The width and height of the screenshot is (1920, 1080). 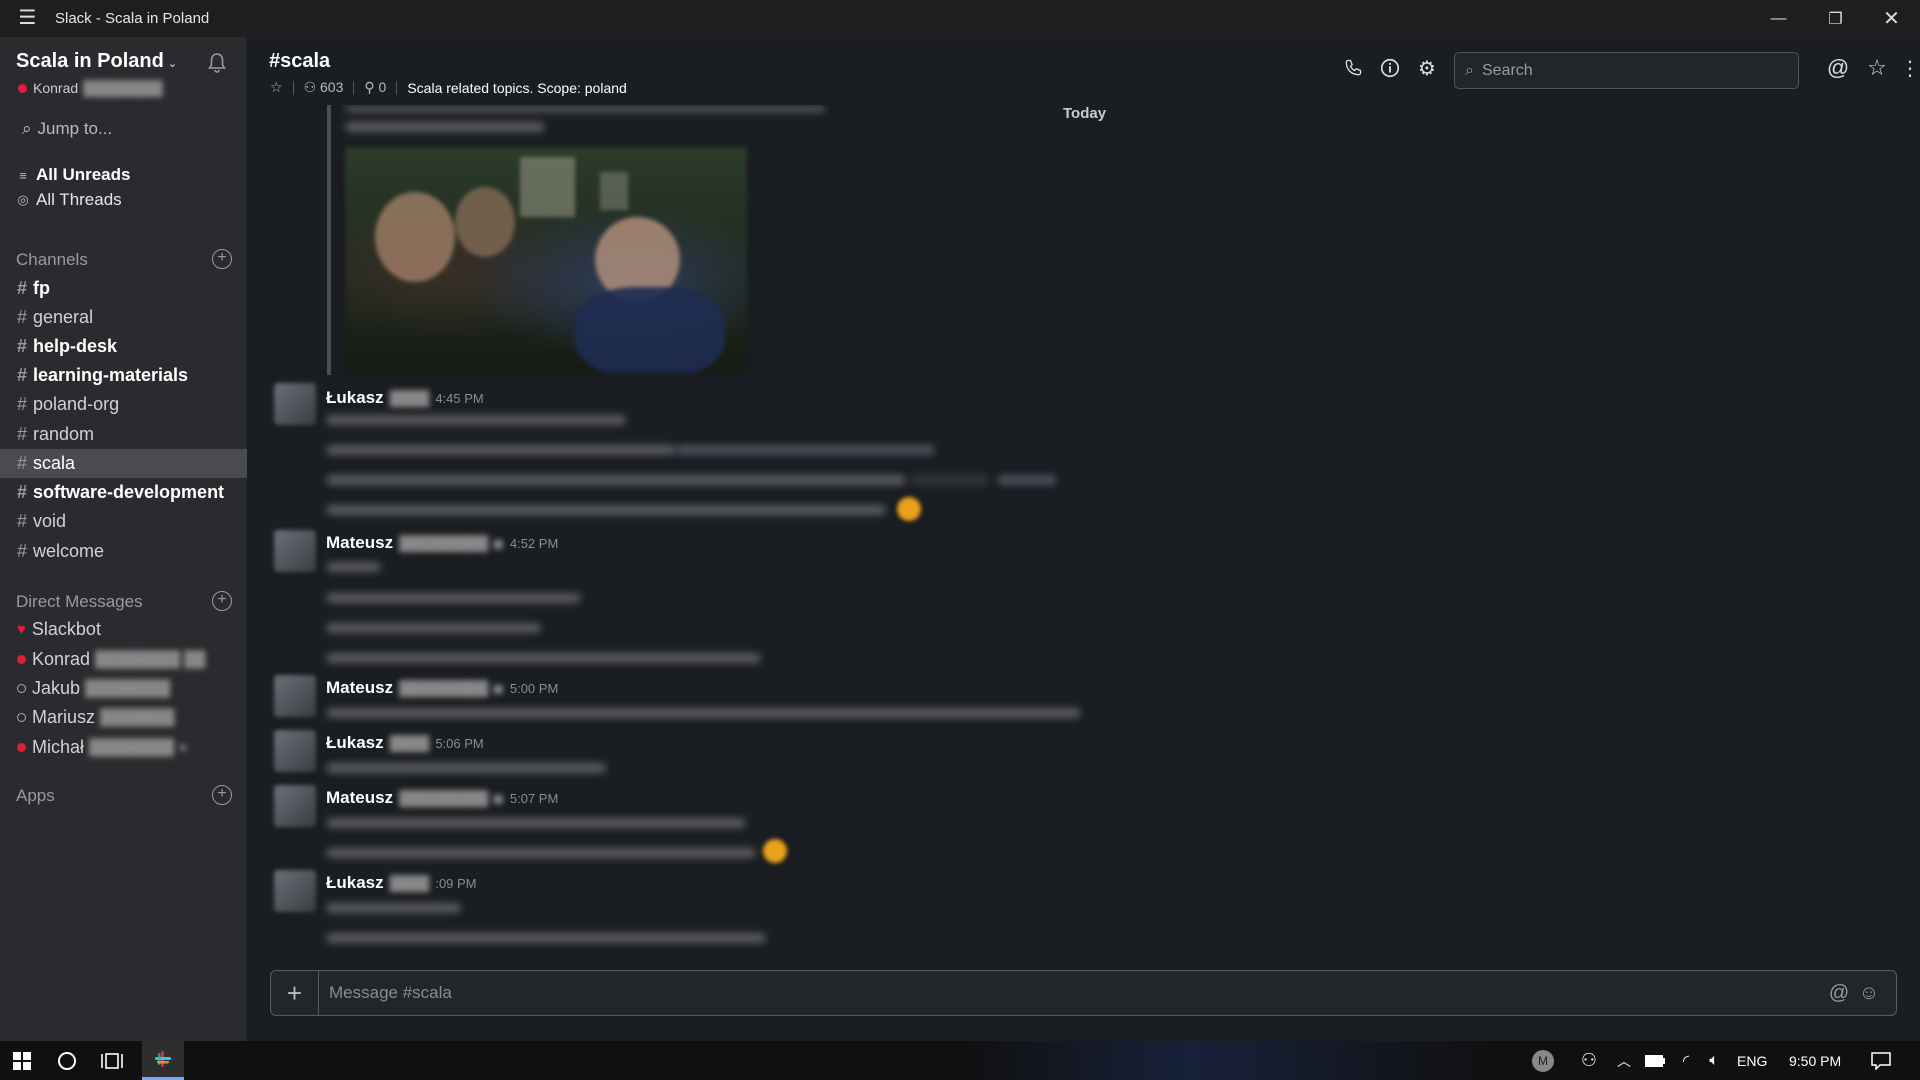 I want to click on close-button: ✕, so click(x=1891, y=18).